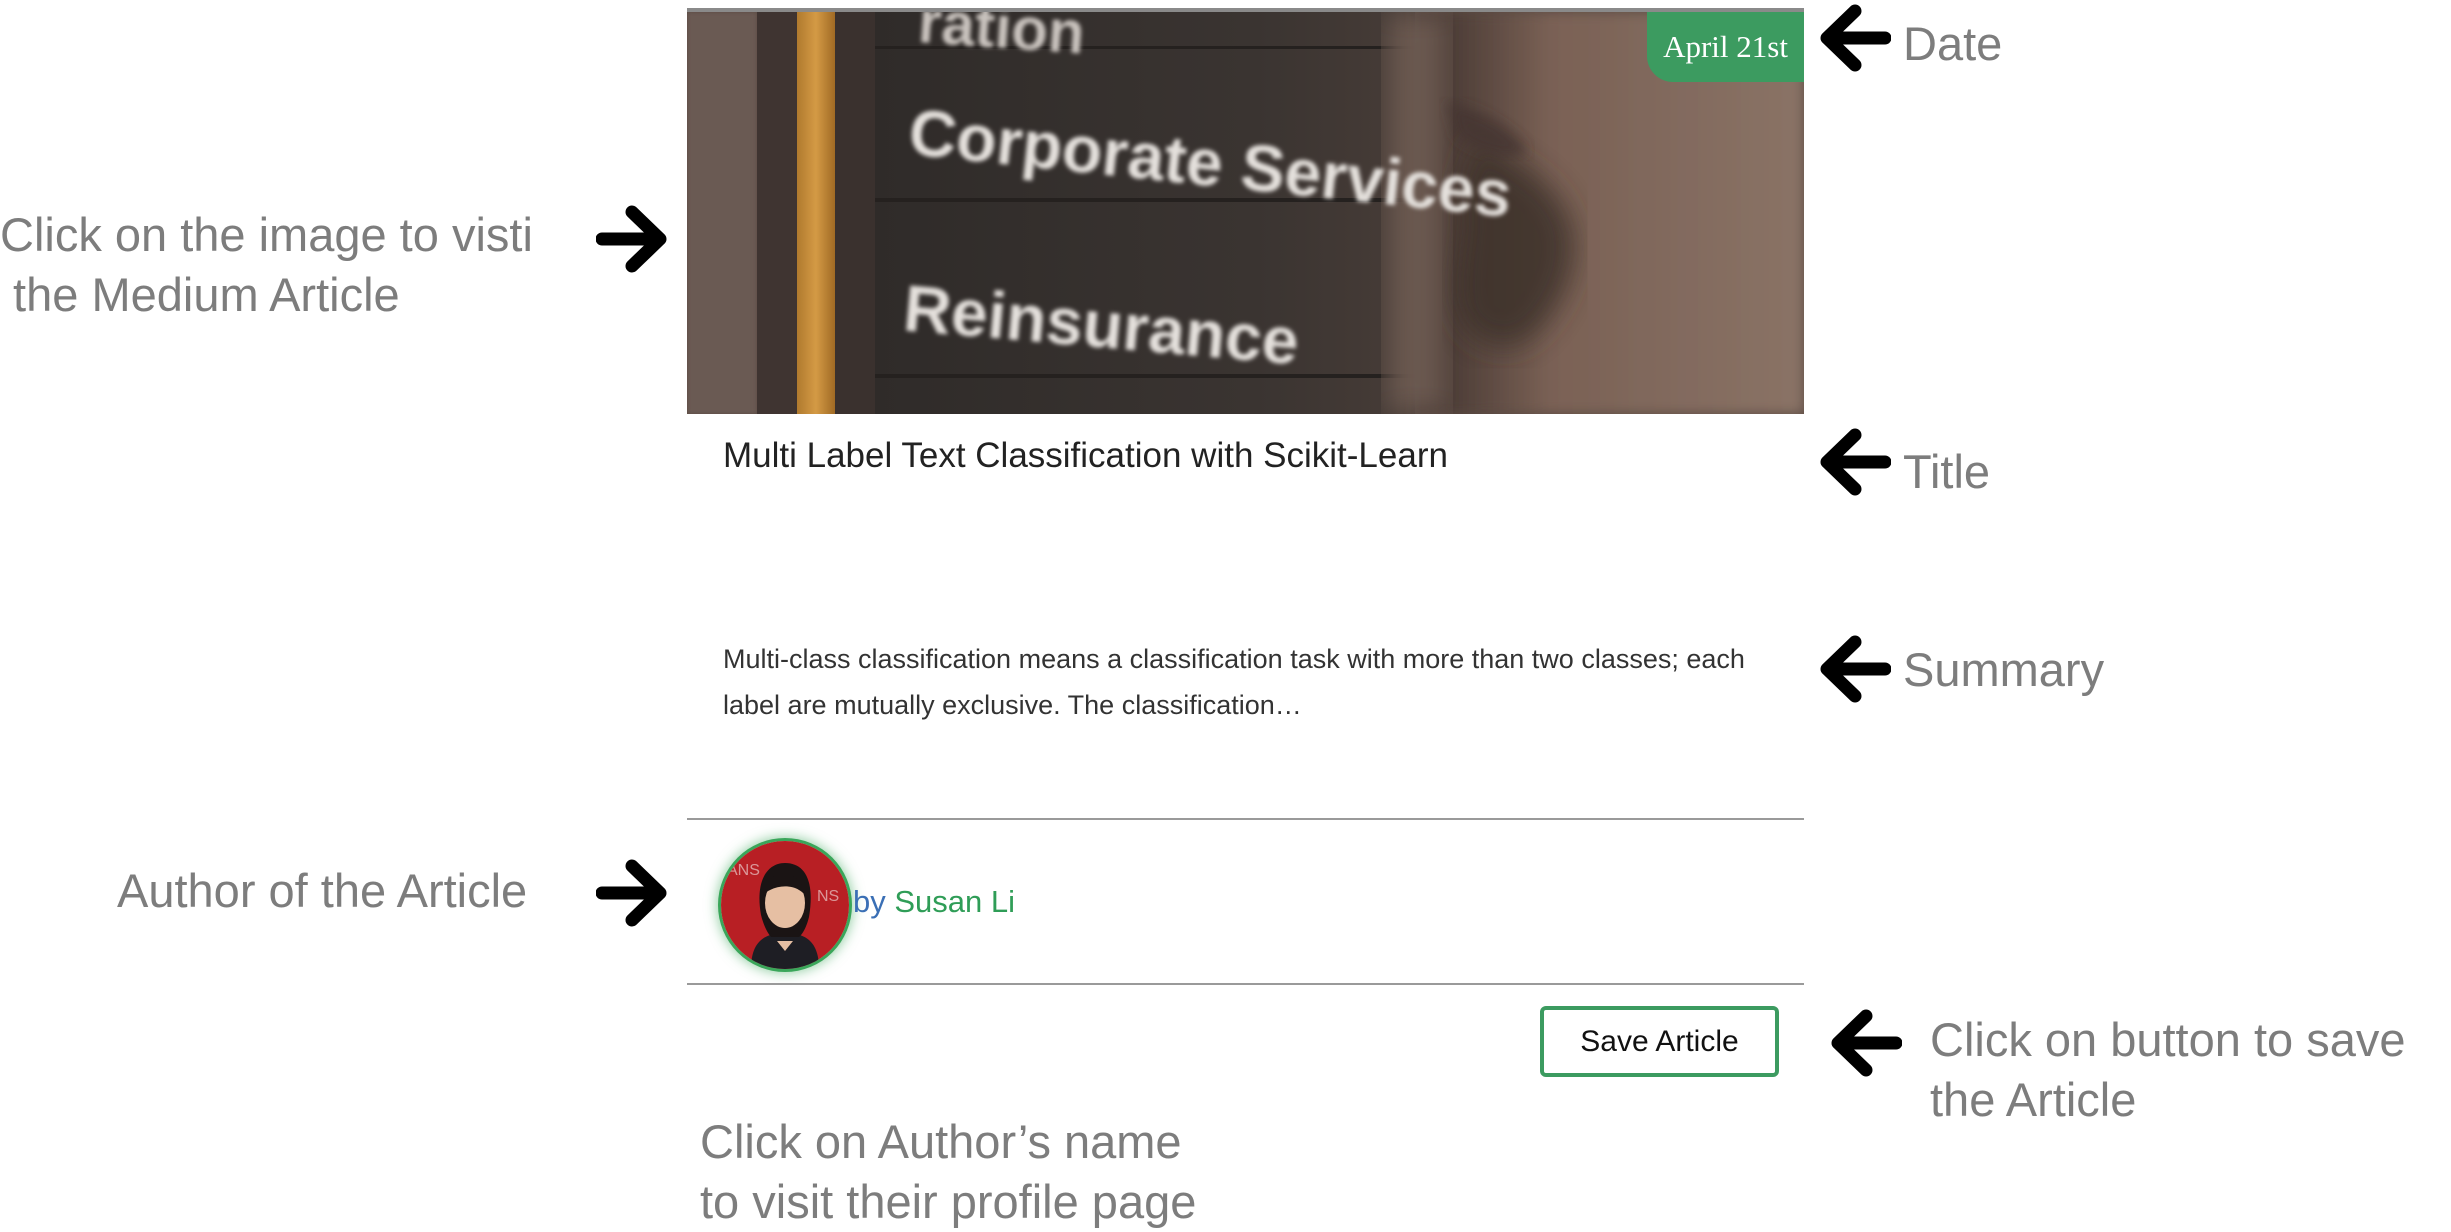  I want to click on date-badge: April 21st, so click(1725, 47).